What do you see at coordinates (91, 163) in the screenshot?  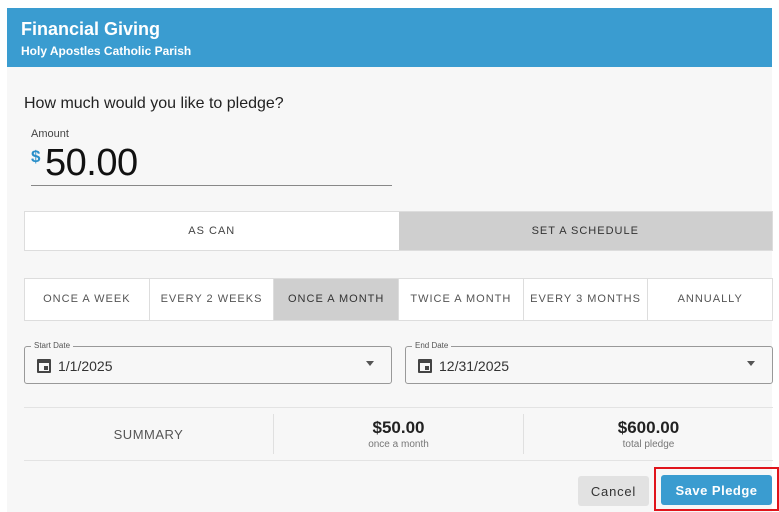 I see `amount-value: 50.00` at bounding box center [91, 163].